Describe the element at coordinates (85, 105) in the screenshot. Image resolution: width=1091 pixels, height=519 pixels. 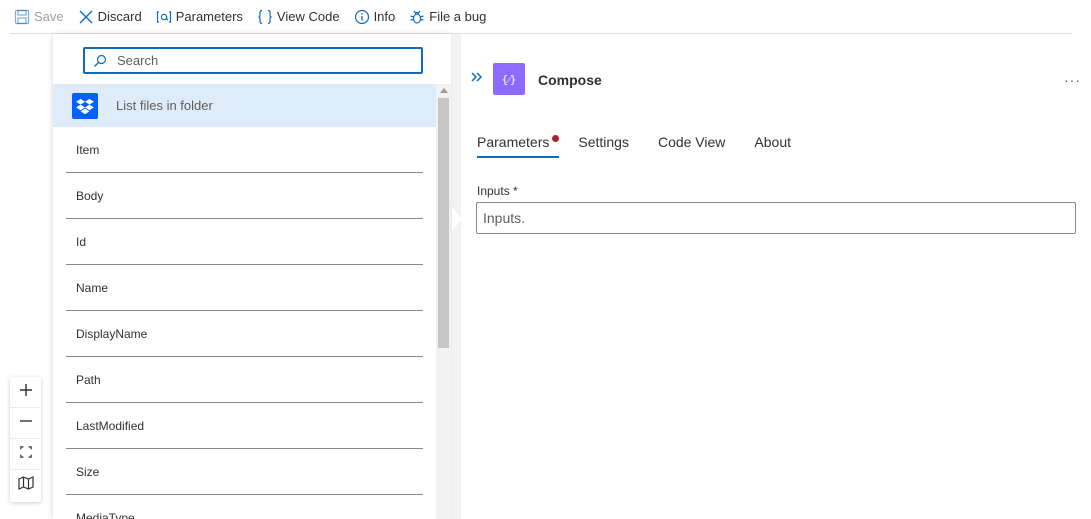
I see `dropbox-icon` at that location.